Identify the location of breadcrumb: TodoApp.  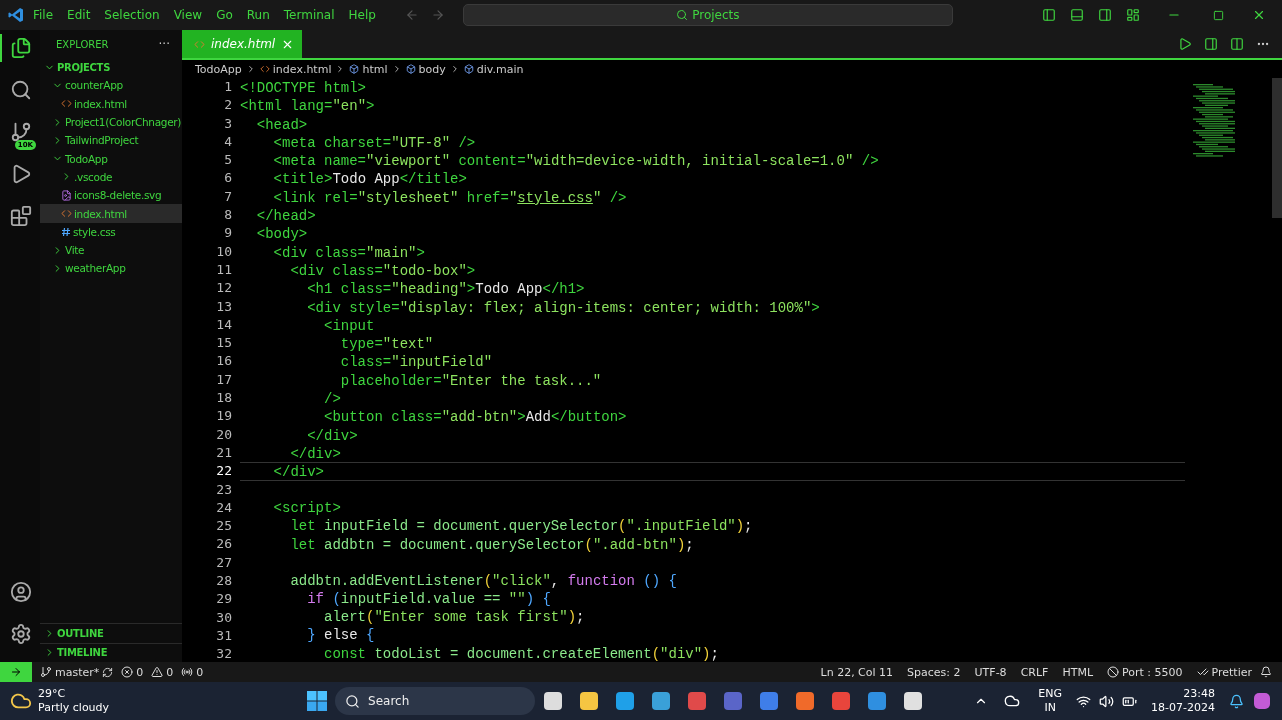
(218, 69).